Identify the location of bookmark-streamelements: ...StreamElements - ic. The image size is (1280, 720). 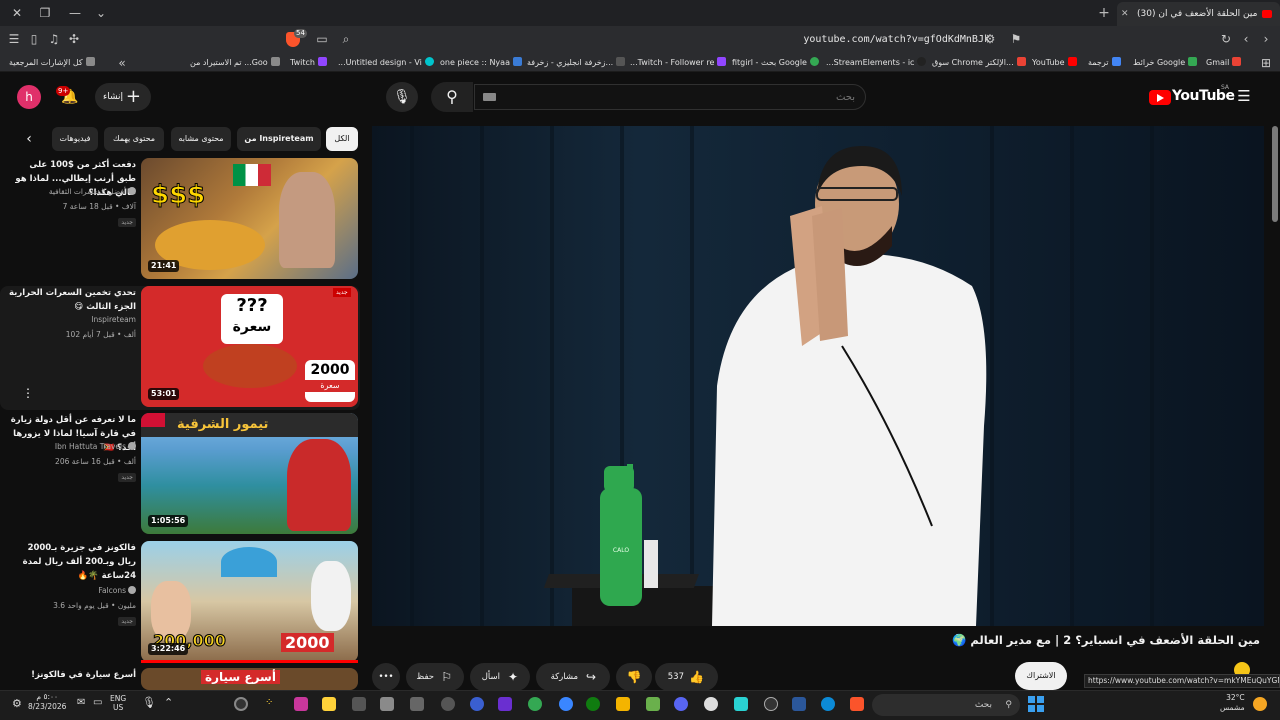
(876, 63).